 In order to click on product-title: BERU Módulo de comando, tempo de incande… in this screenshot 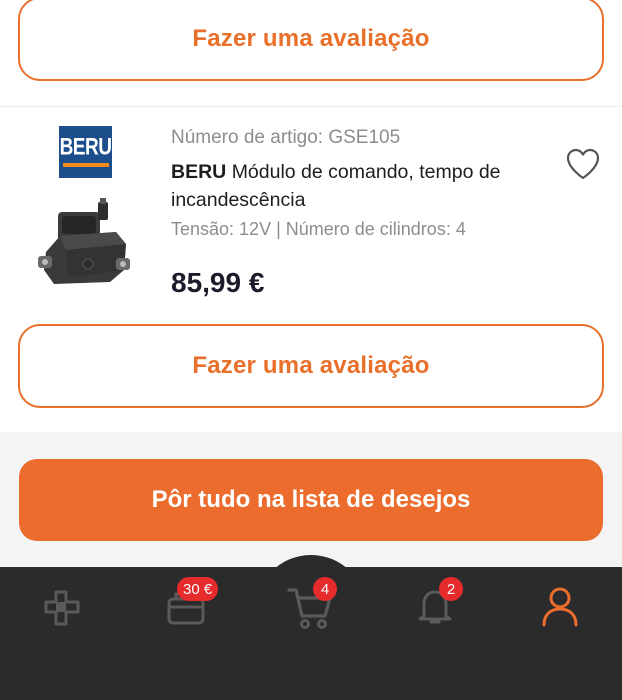, I will do `click(356, 186)`.